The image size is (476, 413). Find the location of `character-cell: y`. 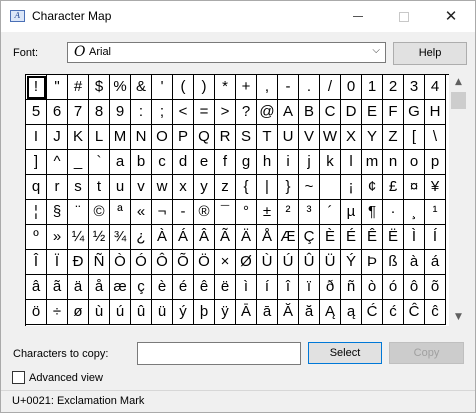

character-cell: y is located at coordinates (204, 187).